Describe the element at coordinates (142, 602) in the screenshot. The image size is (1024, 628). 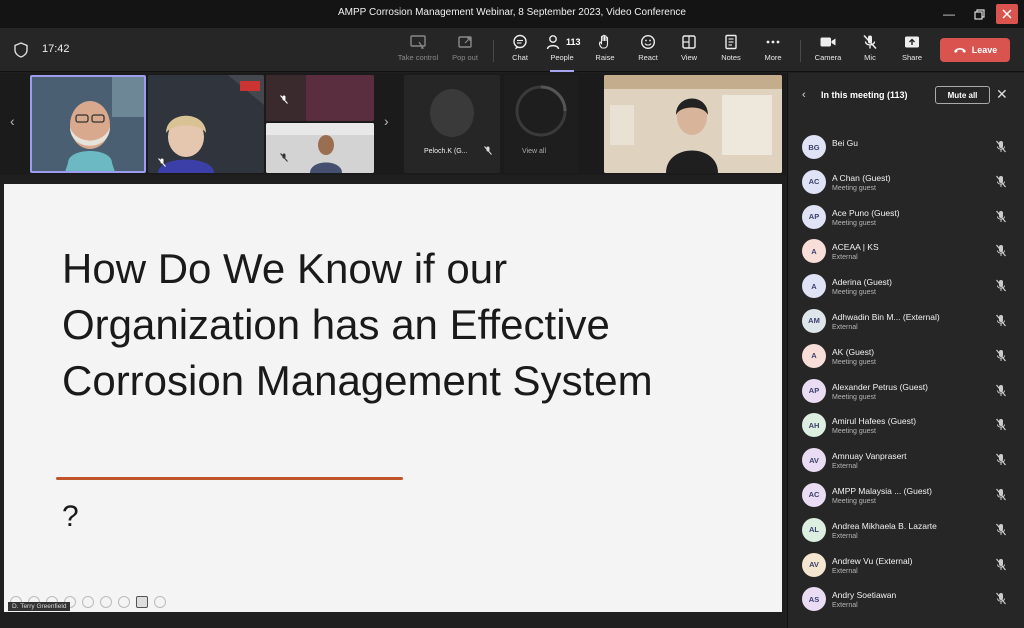
I see `camera-toggle-icon` at that location.